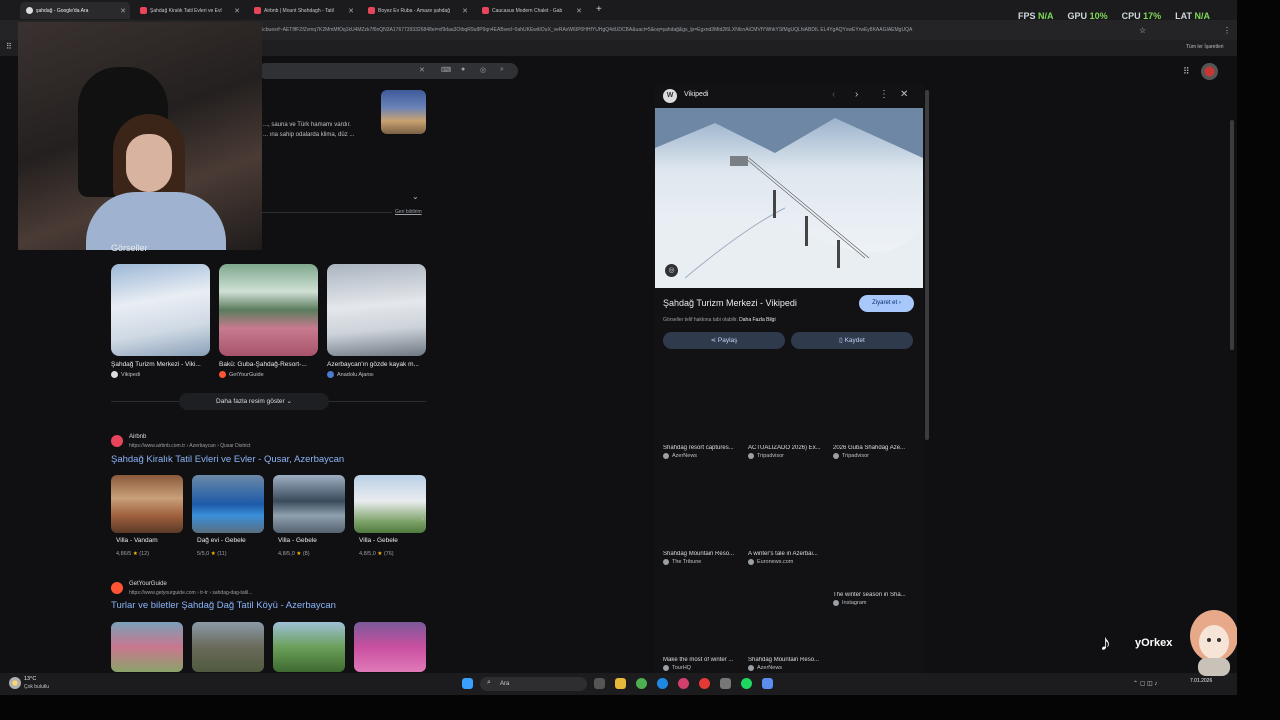 The image size is (1280, 720). Describe the element at coordinates (1201, 681) in the screenshot. I see `clock: 7.01.2026` at that location.